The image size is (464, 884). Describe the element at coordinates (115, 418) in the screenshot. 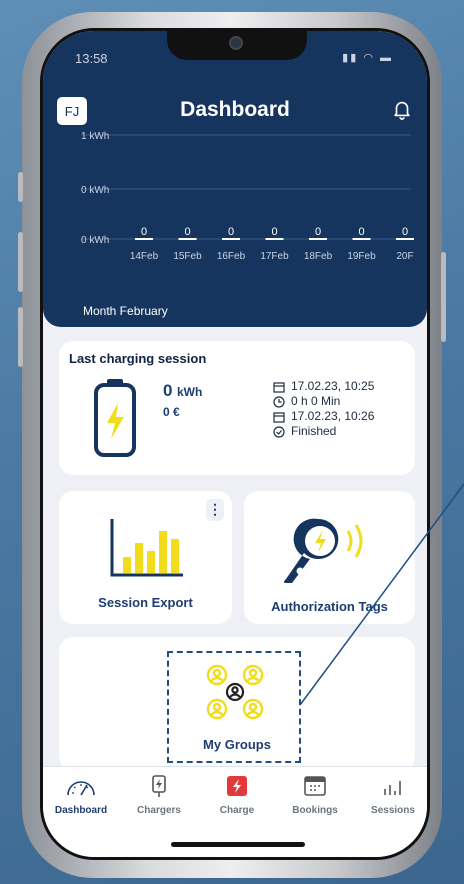

I see `battery-icon` at that location.